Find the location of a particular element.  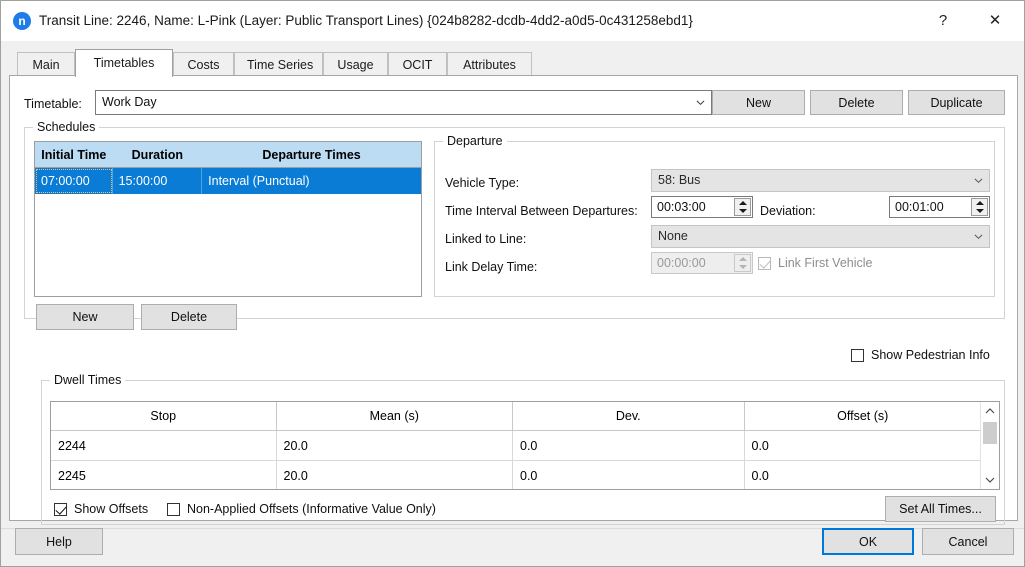

schedule-new-button: New is located at coordinates (85, 317).